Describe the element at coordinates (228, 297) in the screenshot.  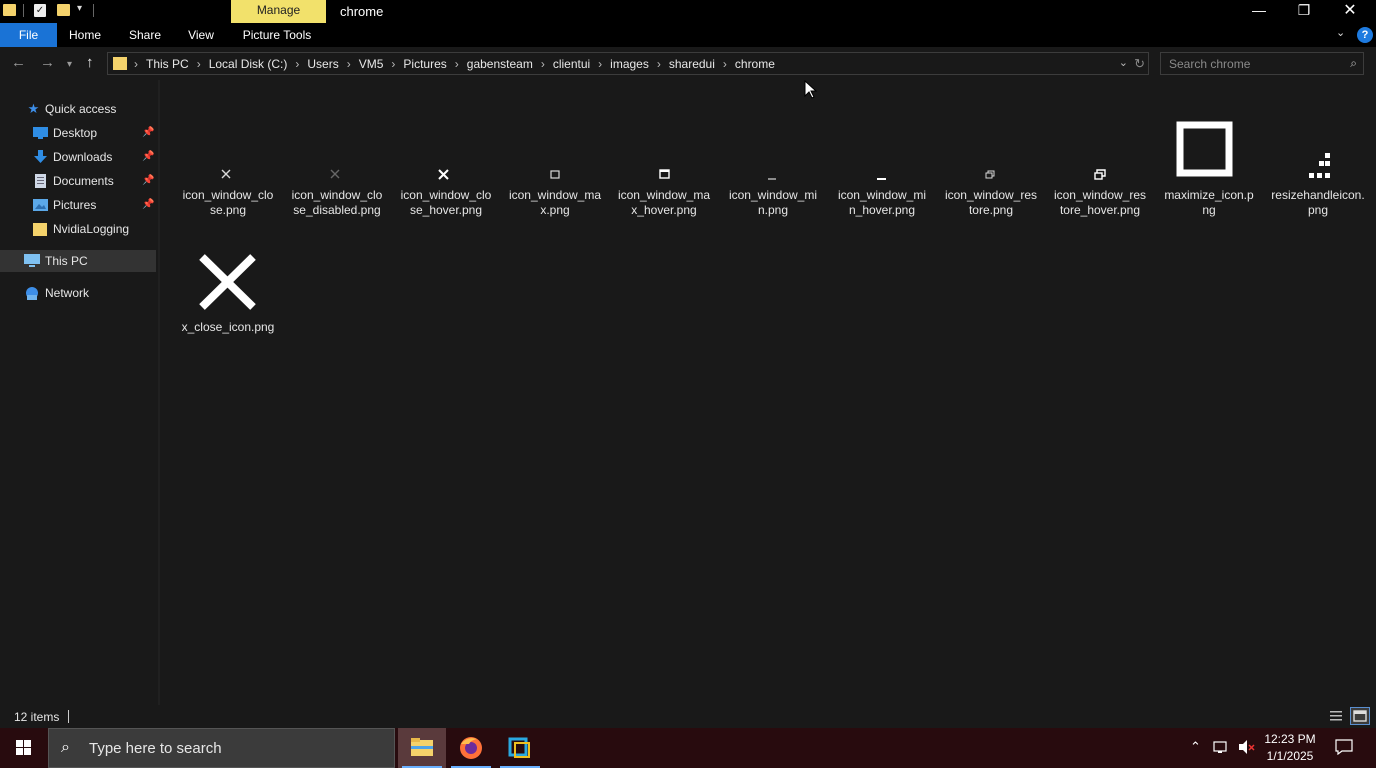
I see `file-item: x_close_icon.png` at that location.